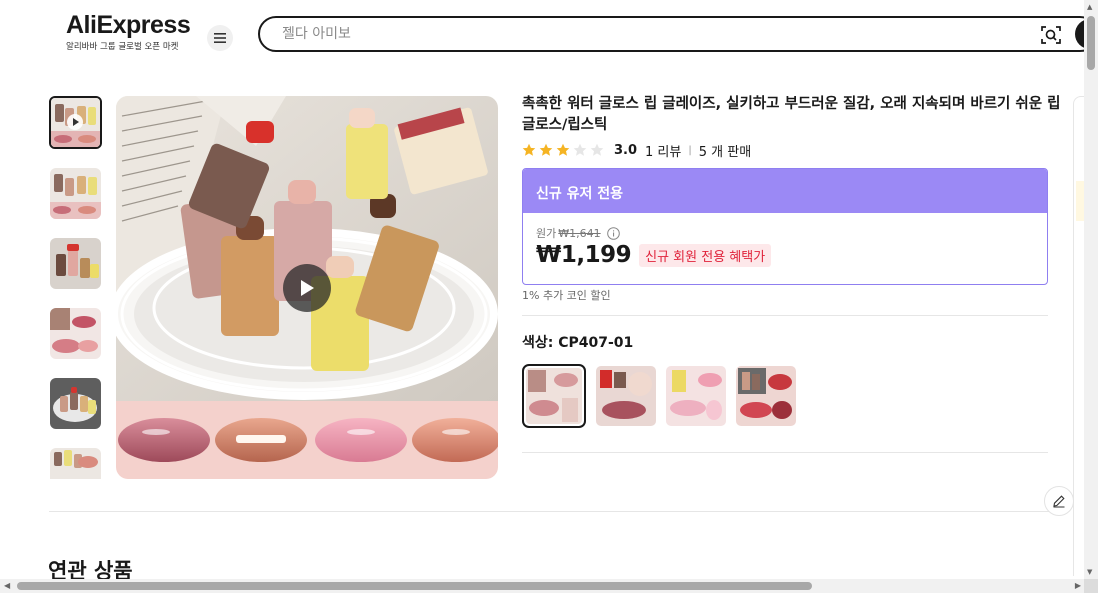 This screenshot has width=1098, height=593. What do you see at coordinates (1091, 43) in the screenshot?
I see `vertical-scroll-thumb` at bounding box center [1091, 43].